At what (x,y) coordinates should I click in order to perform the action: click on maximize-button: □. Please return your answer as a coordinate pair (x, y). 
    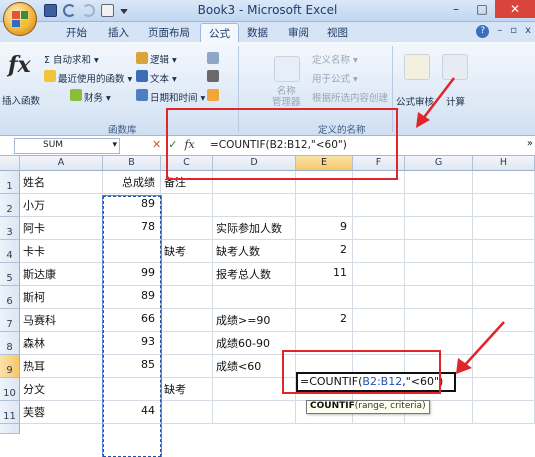
    Looking at the image, I should click on (482, 9).